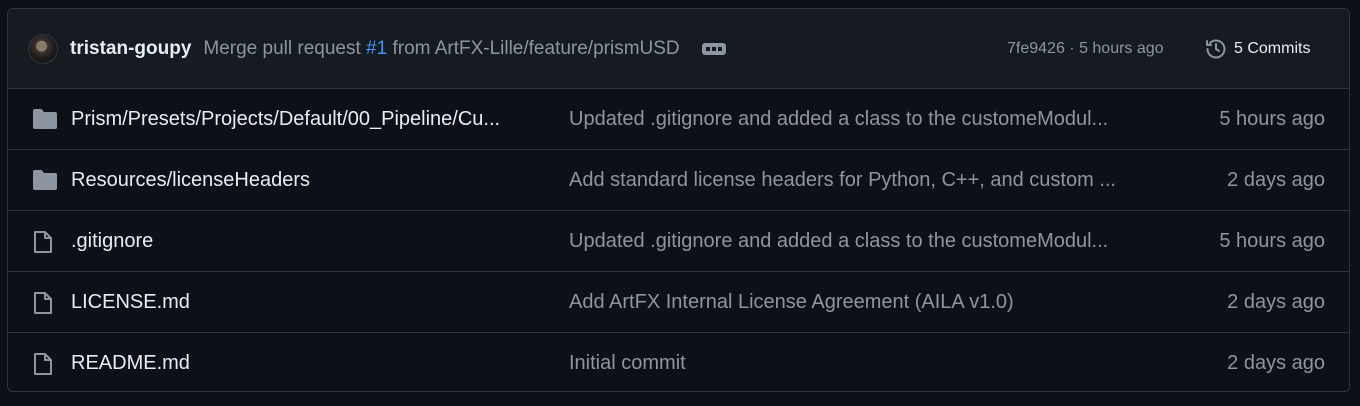  I want to click on commit-author: tristan-goupy, so click(130, 49).